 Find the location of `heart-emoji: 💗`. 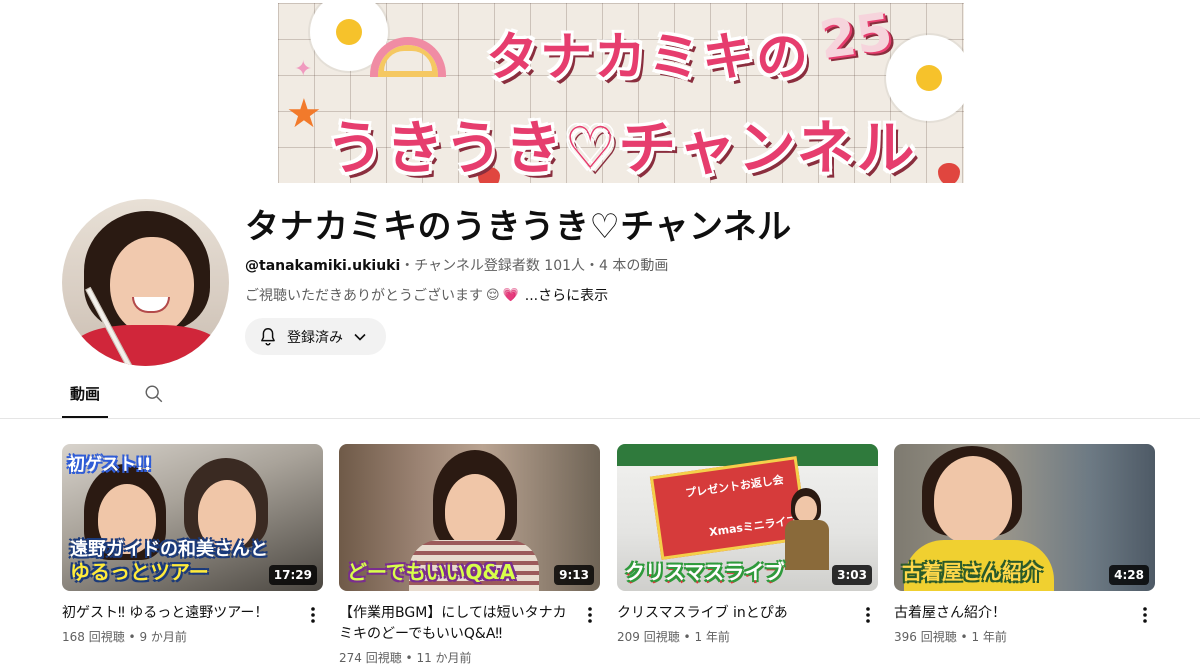

heart-emoji: 💗 is located at coordinates (510, 295).